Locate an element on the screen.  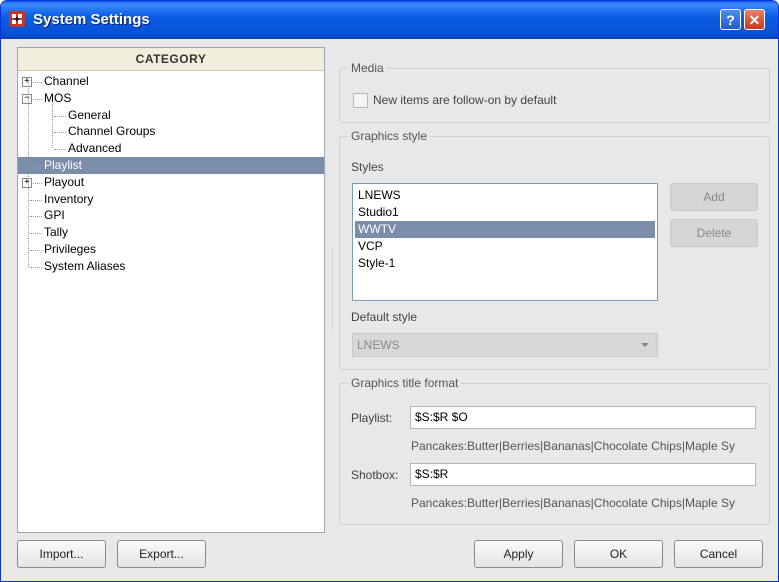
media-group-title: Media is located at coordinates (367, 68).